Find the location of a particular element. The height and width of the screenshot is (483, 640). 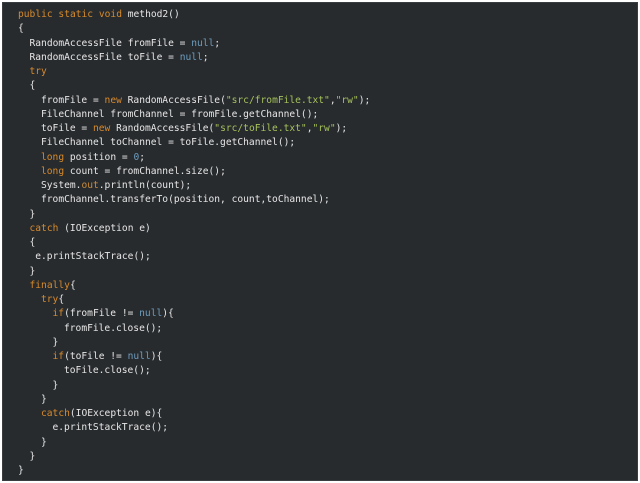

code-token: finally is located at coordinates (49, 285).